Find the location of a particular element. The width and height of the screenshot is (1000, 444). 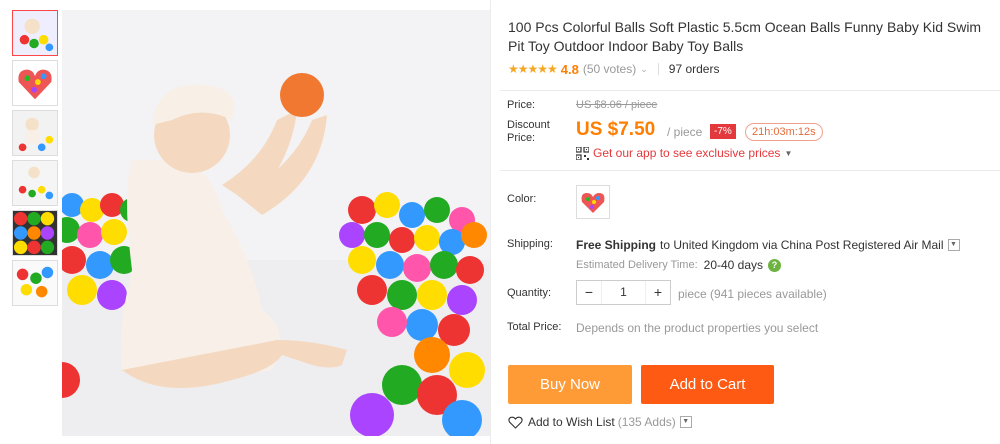

wishlist-label: Add to Wish List is located at coordinates (571, 422).